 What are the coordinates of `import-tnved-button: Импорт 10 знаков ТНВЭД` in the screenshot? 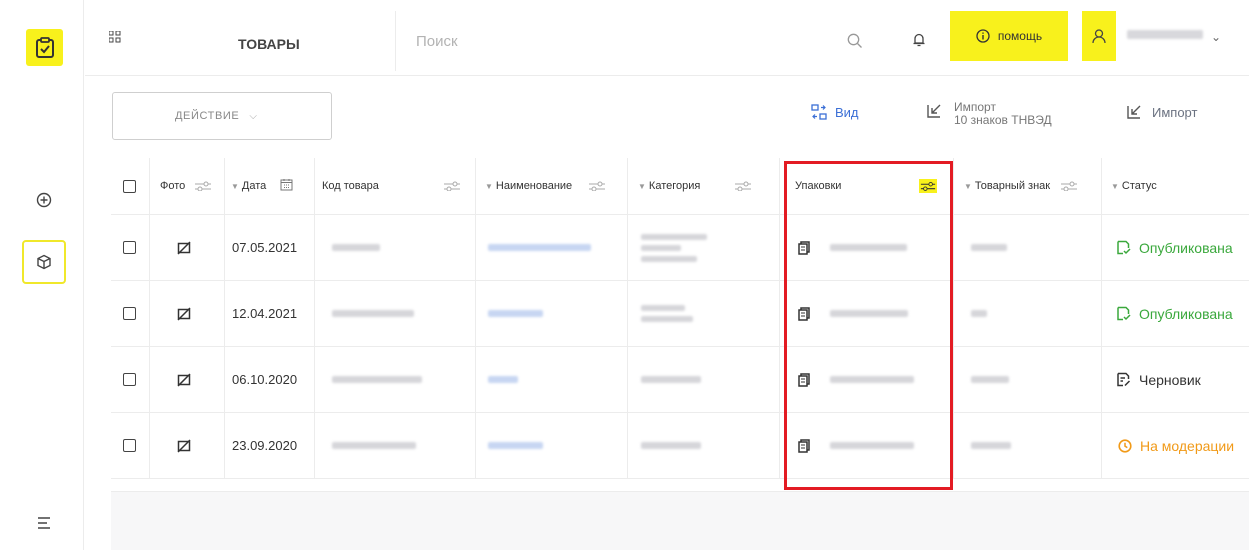 It's located at (989, 114).